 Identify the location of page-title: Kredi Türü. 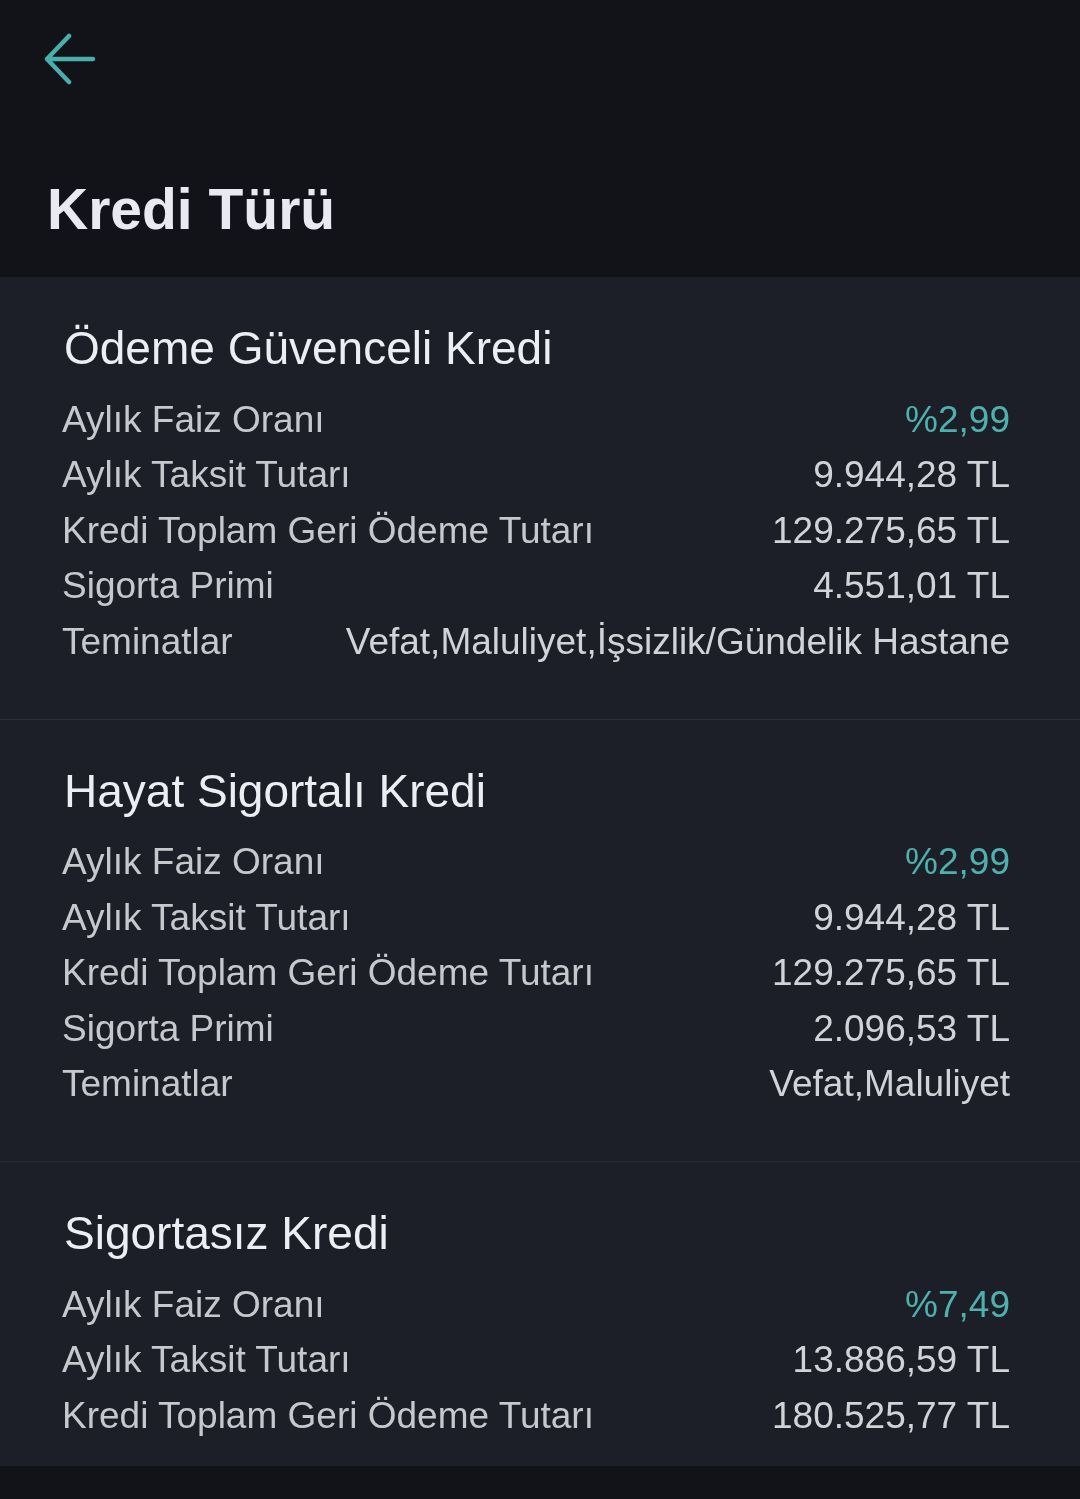
(191, 209).